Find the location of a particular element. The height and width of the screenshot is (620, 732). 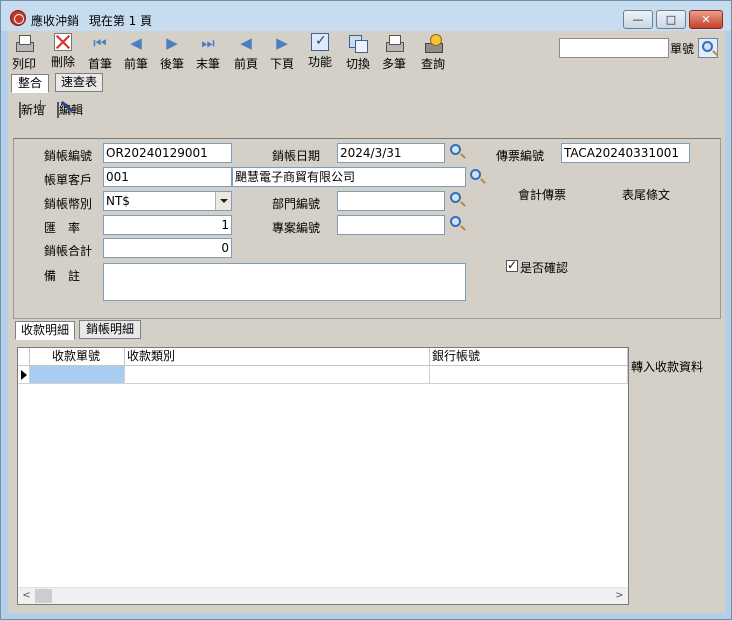

horizontal-scrollbar: < > is located at coordinates (323, 595).